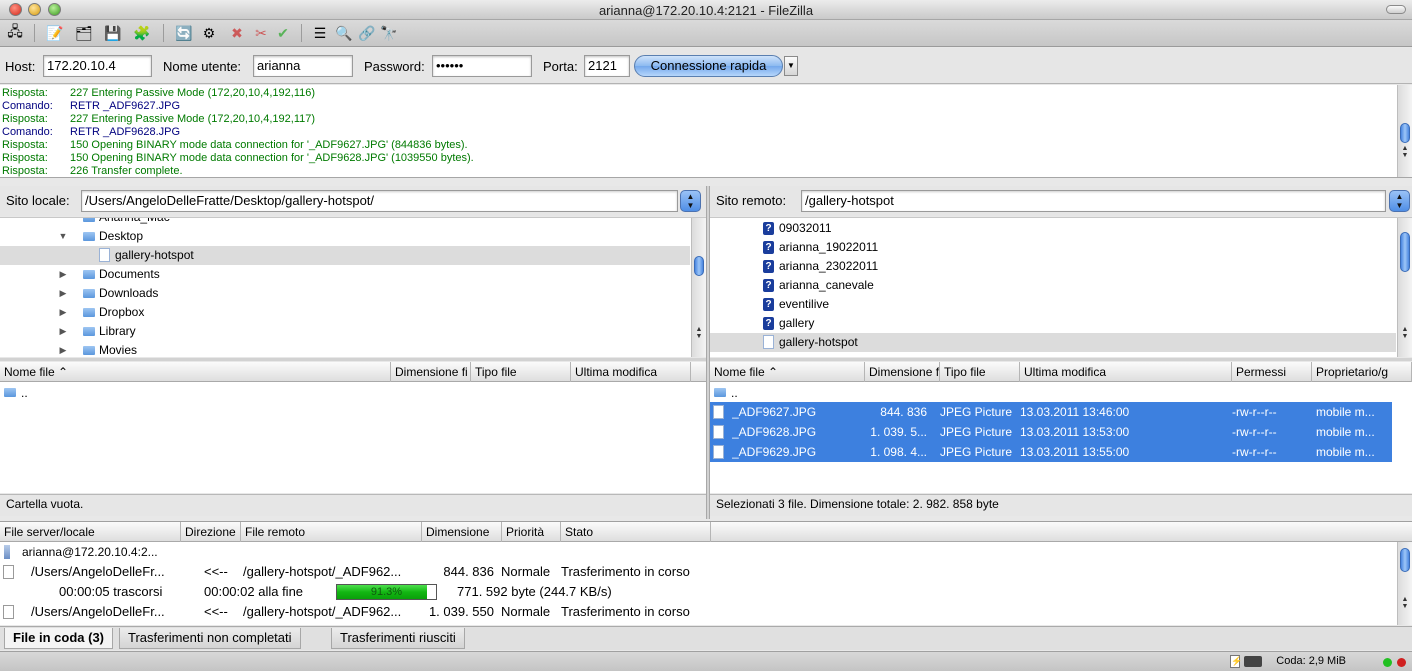 The image size is (1412, 671). What do you see at coordinates (607, 66) in the screenshot?
I see `port-field: 2121` at bounding box center [607, 66].